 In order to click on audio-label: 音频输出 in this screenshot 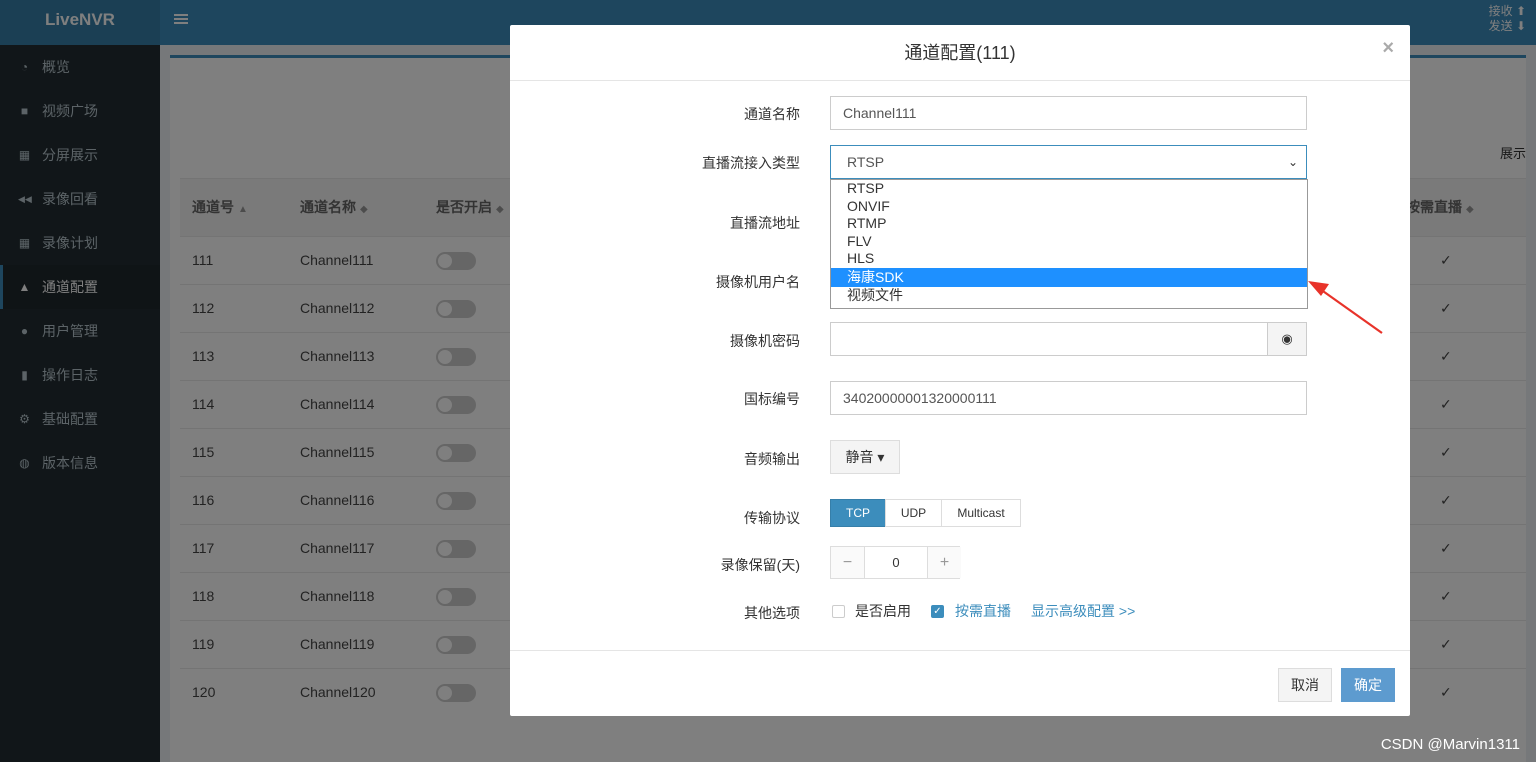, I will do `click(772, 459)`.